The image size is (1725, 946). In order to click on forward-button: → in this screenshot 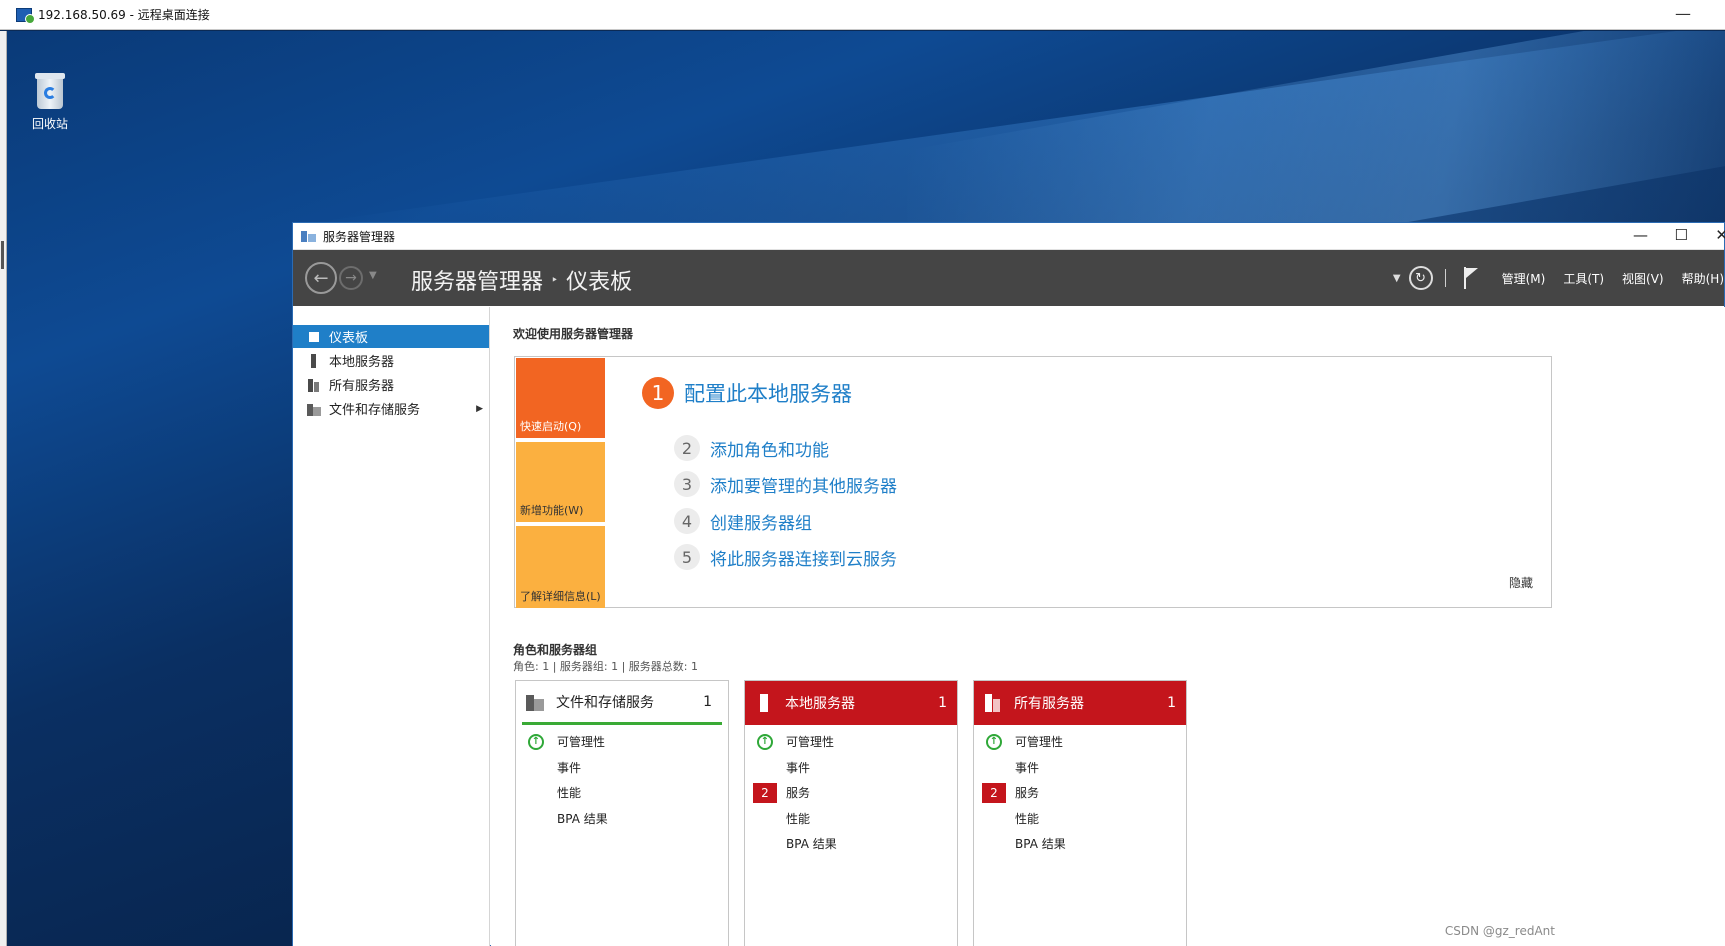, I will do `click(351, 278)`.